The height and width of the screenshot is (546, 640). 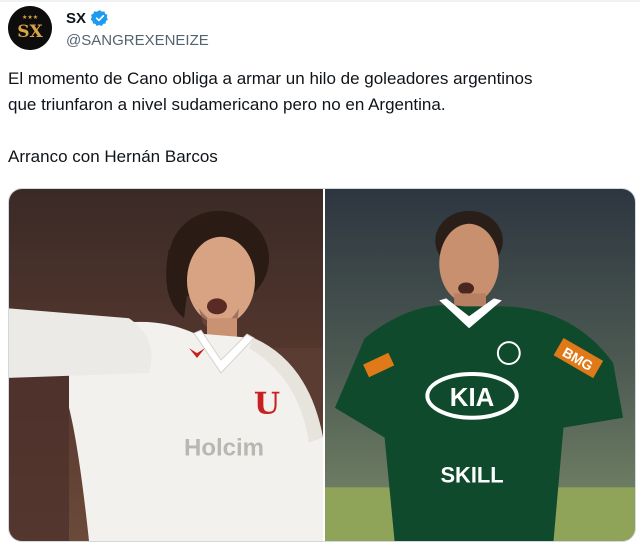 I want to click on top-divider, so click(x=320, y=1).